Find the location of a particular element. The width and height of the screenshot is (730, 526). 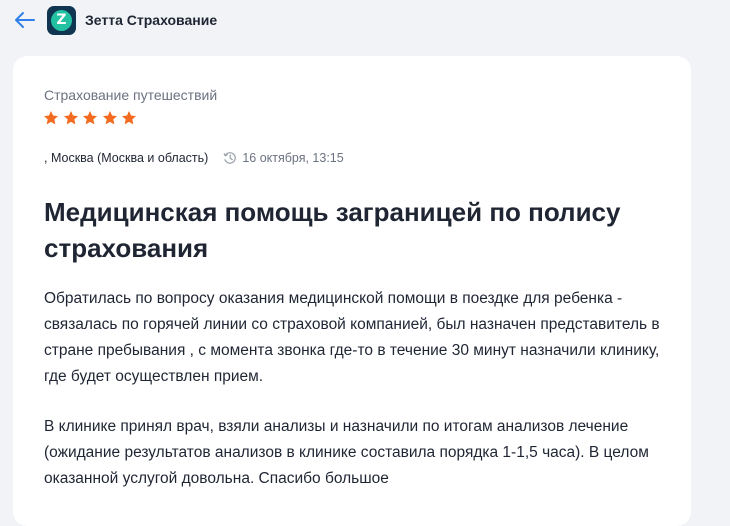

top-bar: Z Зетта Страхование is located at coordinates (365, 21).